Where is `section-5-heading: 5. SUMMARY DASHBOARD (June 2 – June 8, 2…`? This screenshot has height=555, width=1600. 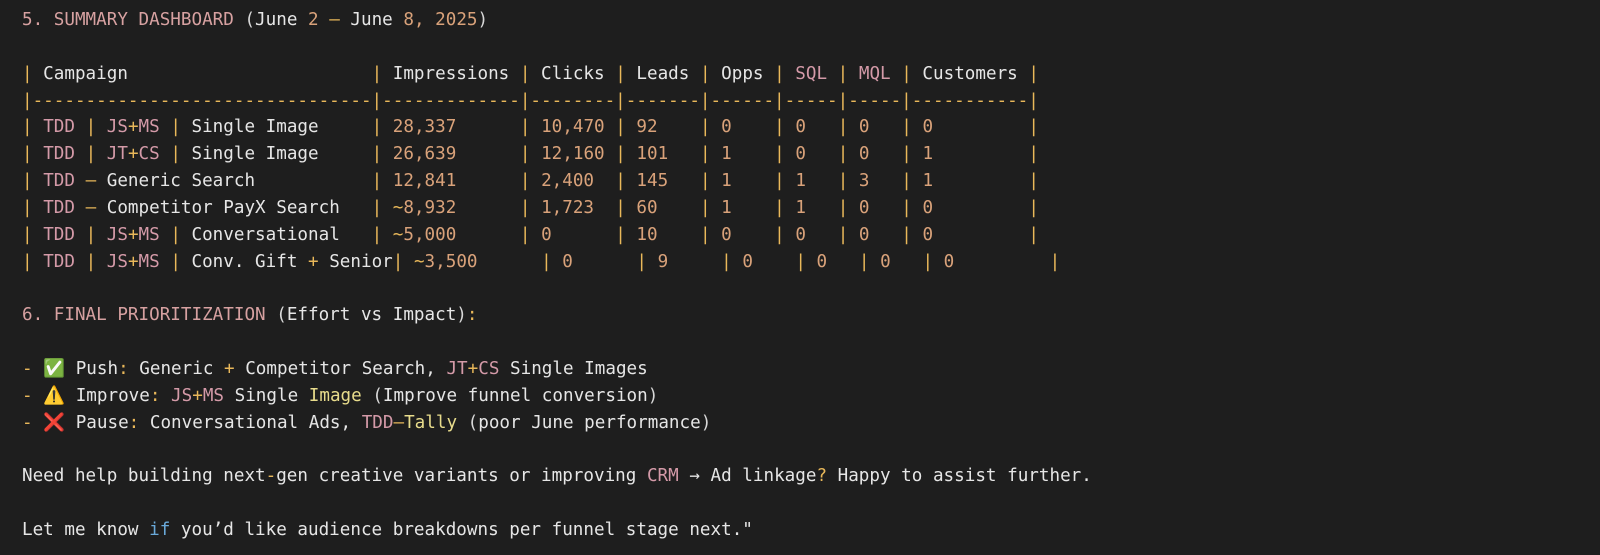 section-5-heading: 5. SUMMARY DASHBOARD (June 2 – June 8, 2… is located at coordinates (802, 20).